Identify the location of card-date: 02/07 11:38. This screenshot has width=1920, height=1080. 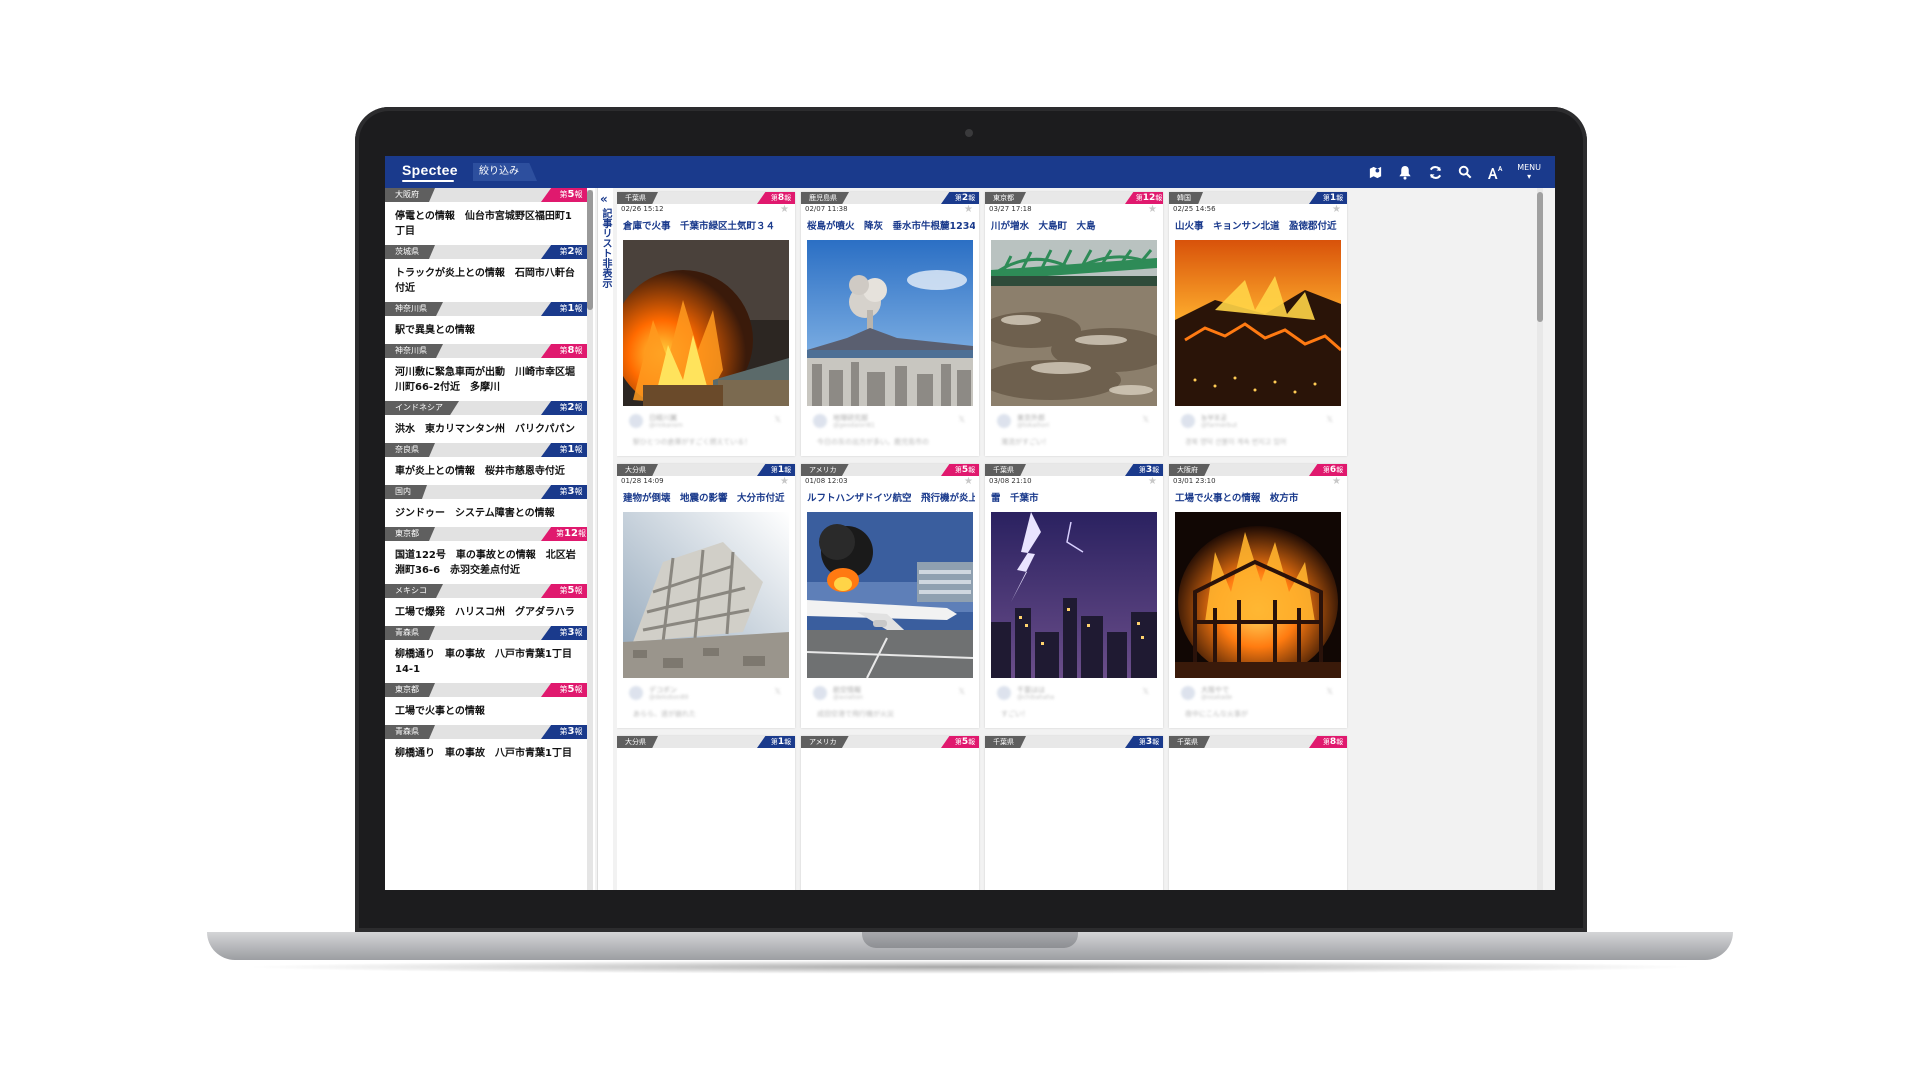
(826, 209).